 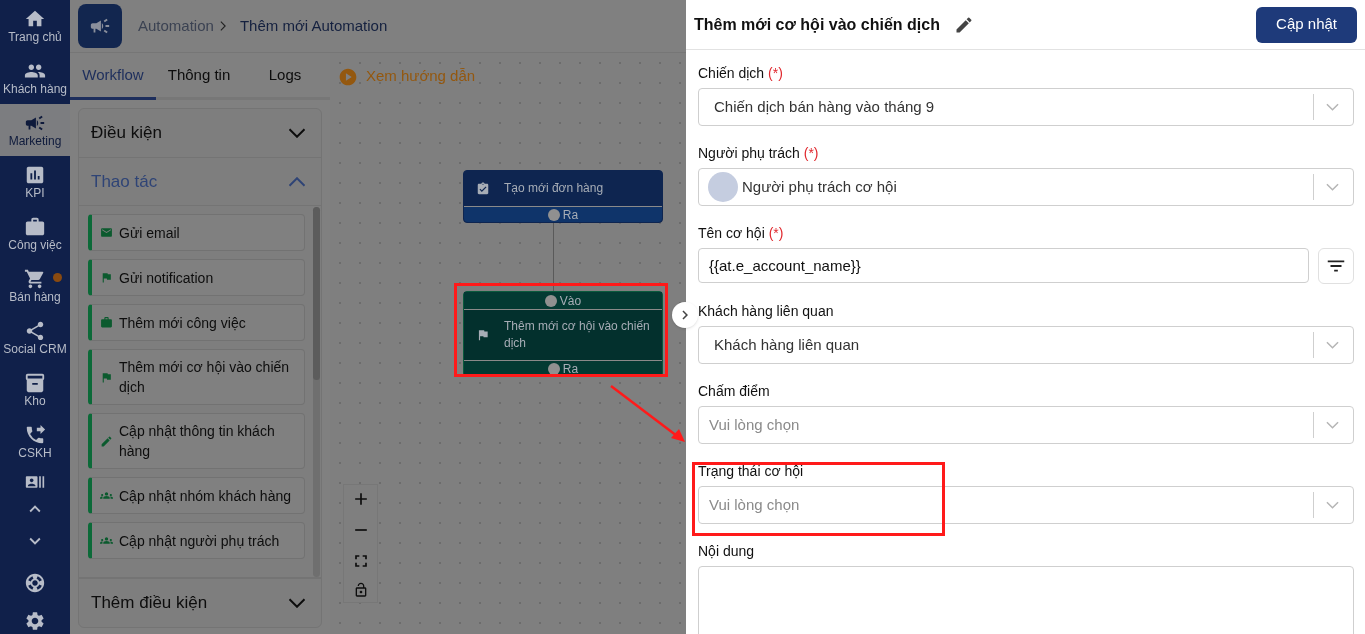 I want to click on sidebar-item: Kho, so click(x=35, y=390).